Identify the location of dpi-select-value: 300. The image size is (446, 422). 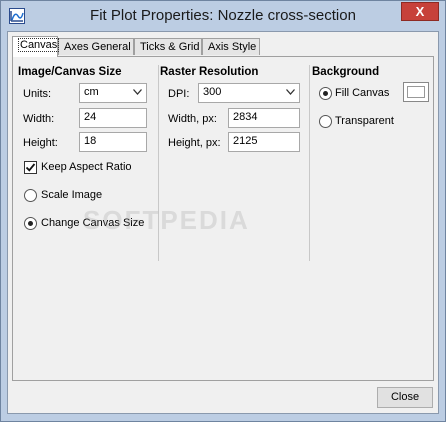
(212, 92).